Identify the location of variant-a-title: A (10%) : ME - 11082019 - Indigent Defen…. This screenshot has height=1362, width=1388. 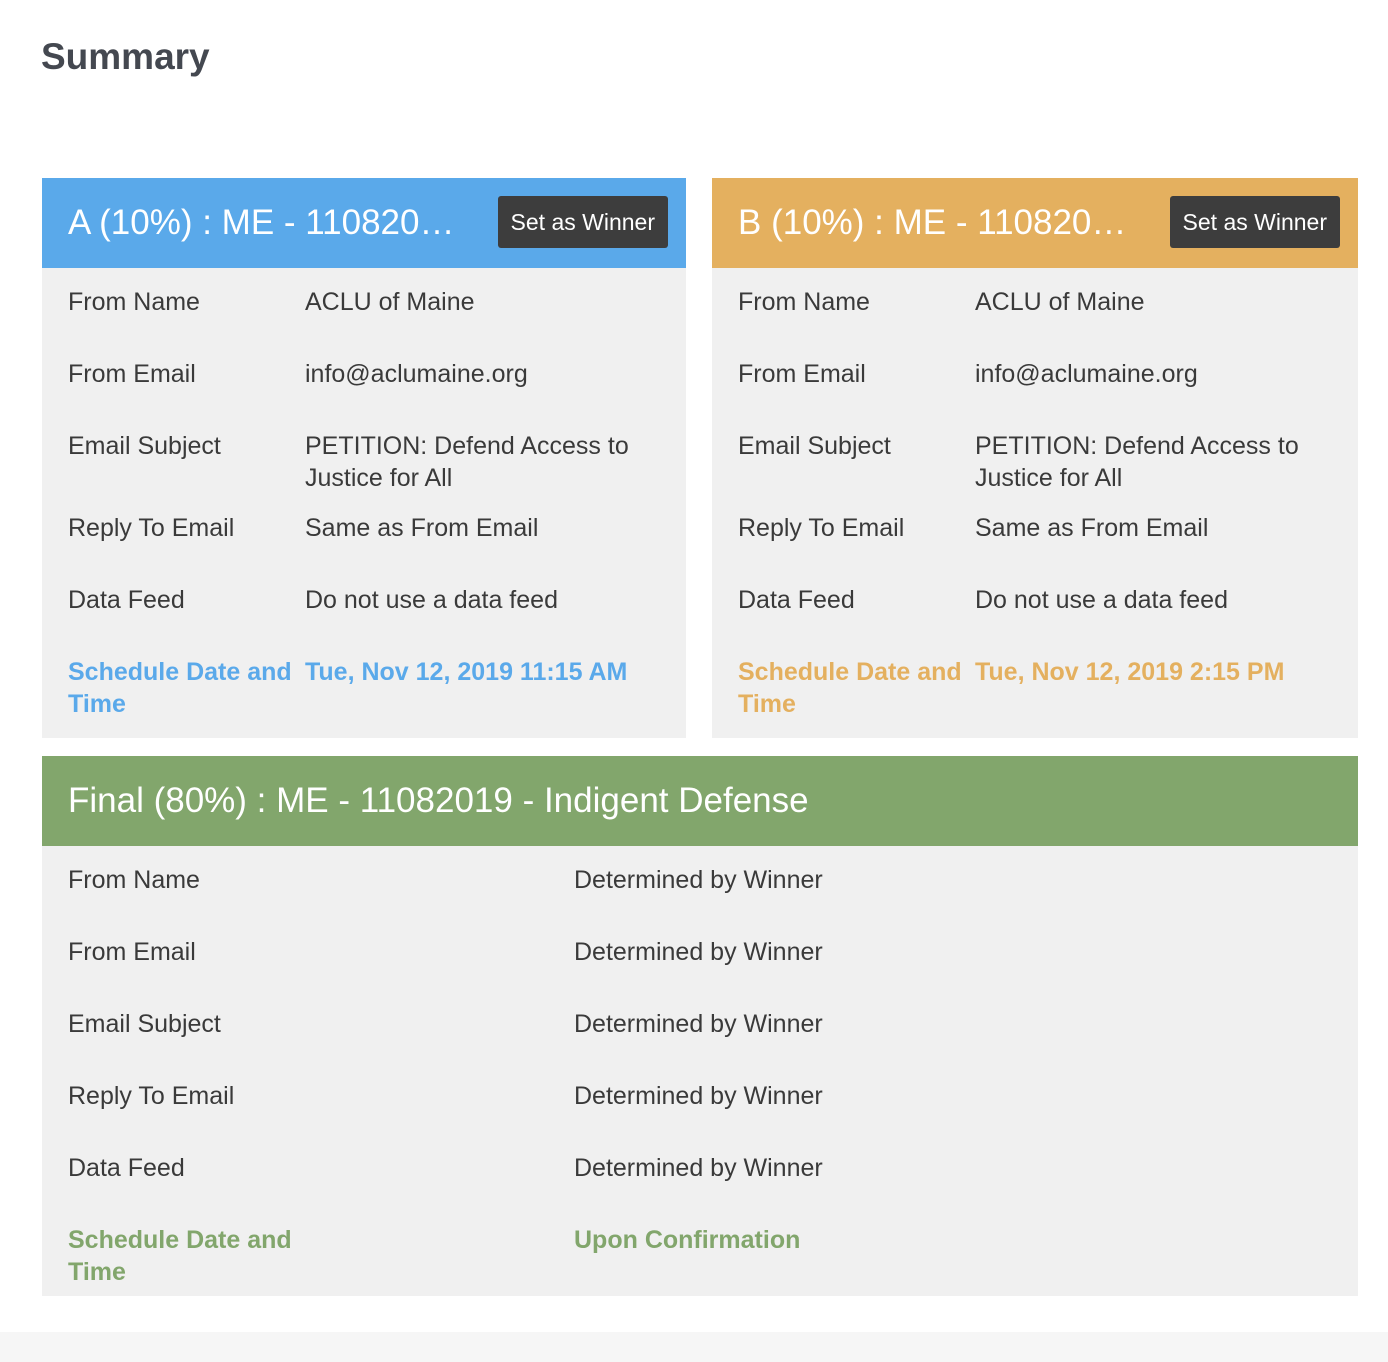
(269, 222).